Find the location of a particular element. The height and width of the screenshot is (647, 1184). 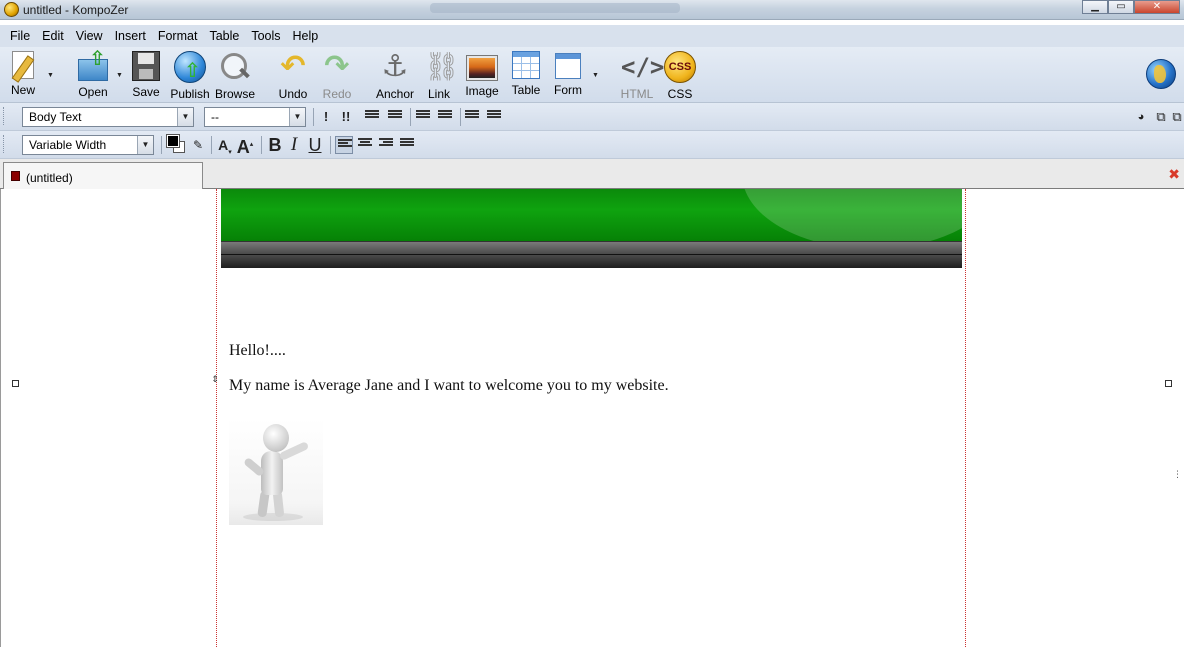

scrollbar-grip-icon: ⋮ is located at coordinates (1177, 474).